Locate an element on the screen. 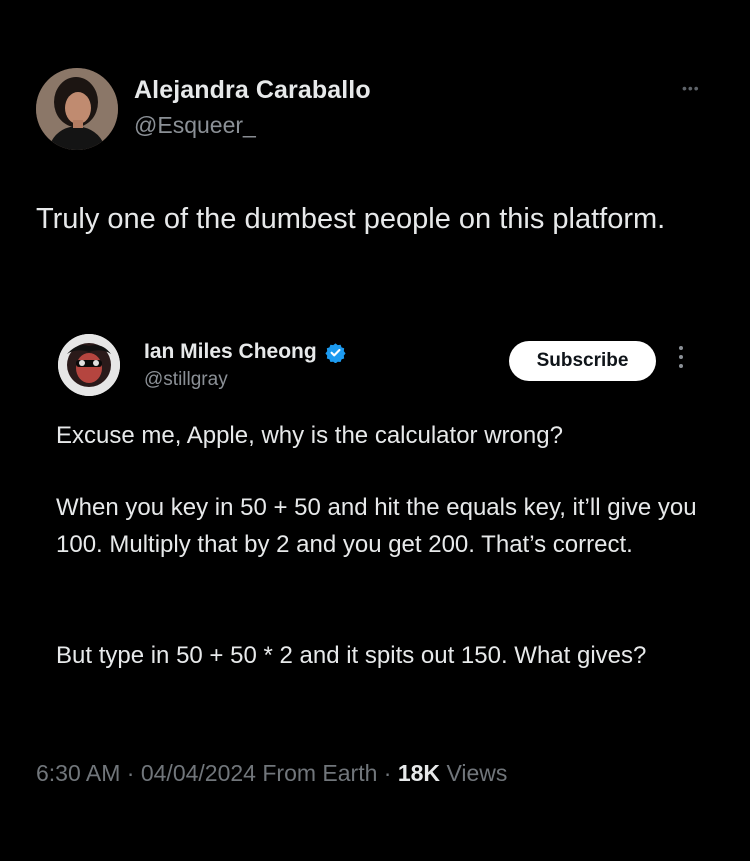 The height and width of the screenshot is (861, 750). author-handle: @Esqueer_ is located at coordinates (195, 125).